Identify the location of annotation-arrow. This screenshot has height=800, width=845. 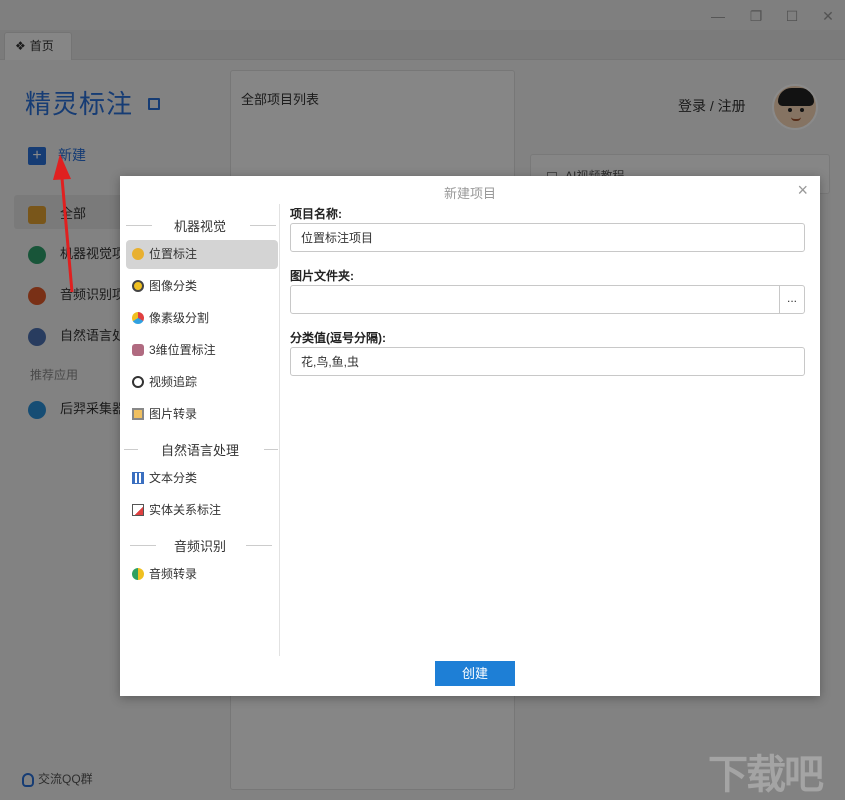
(63, 223).